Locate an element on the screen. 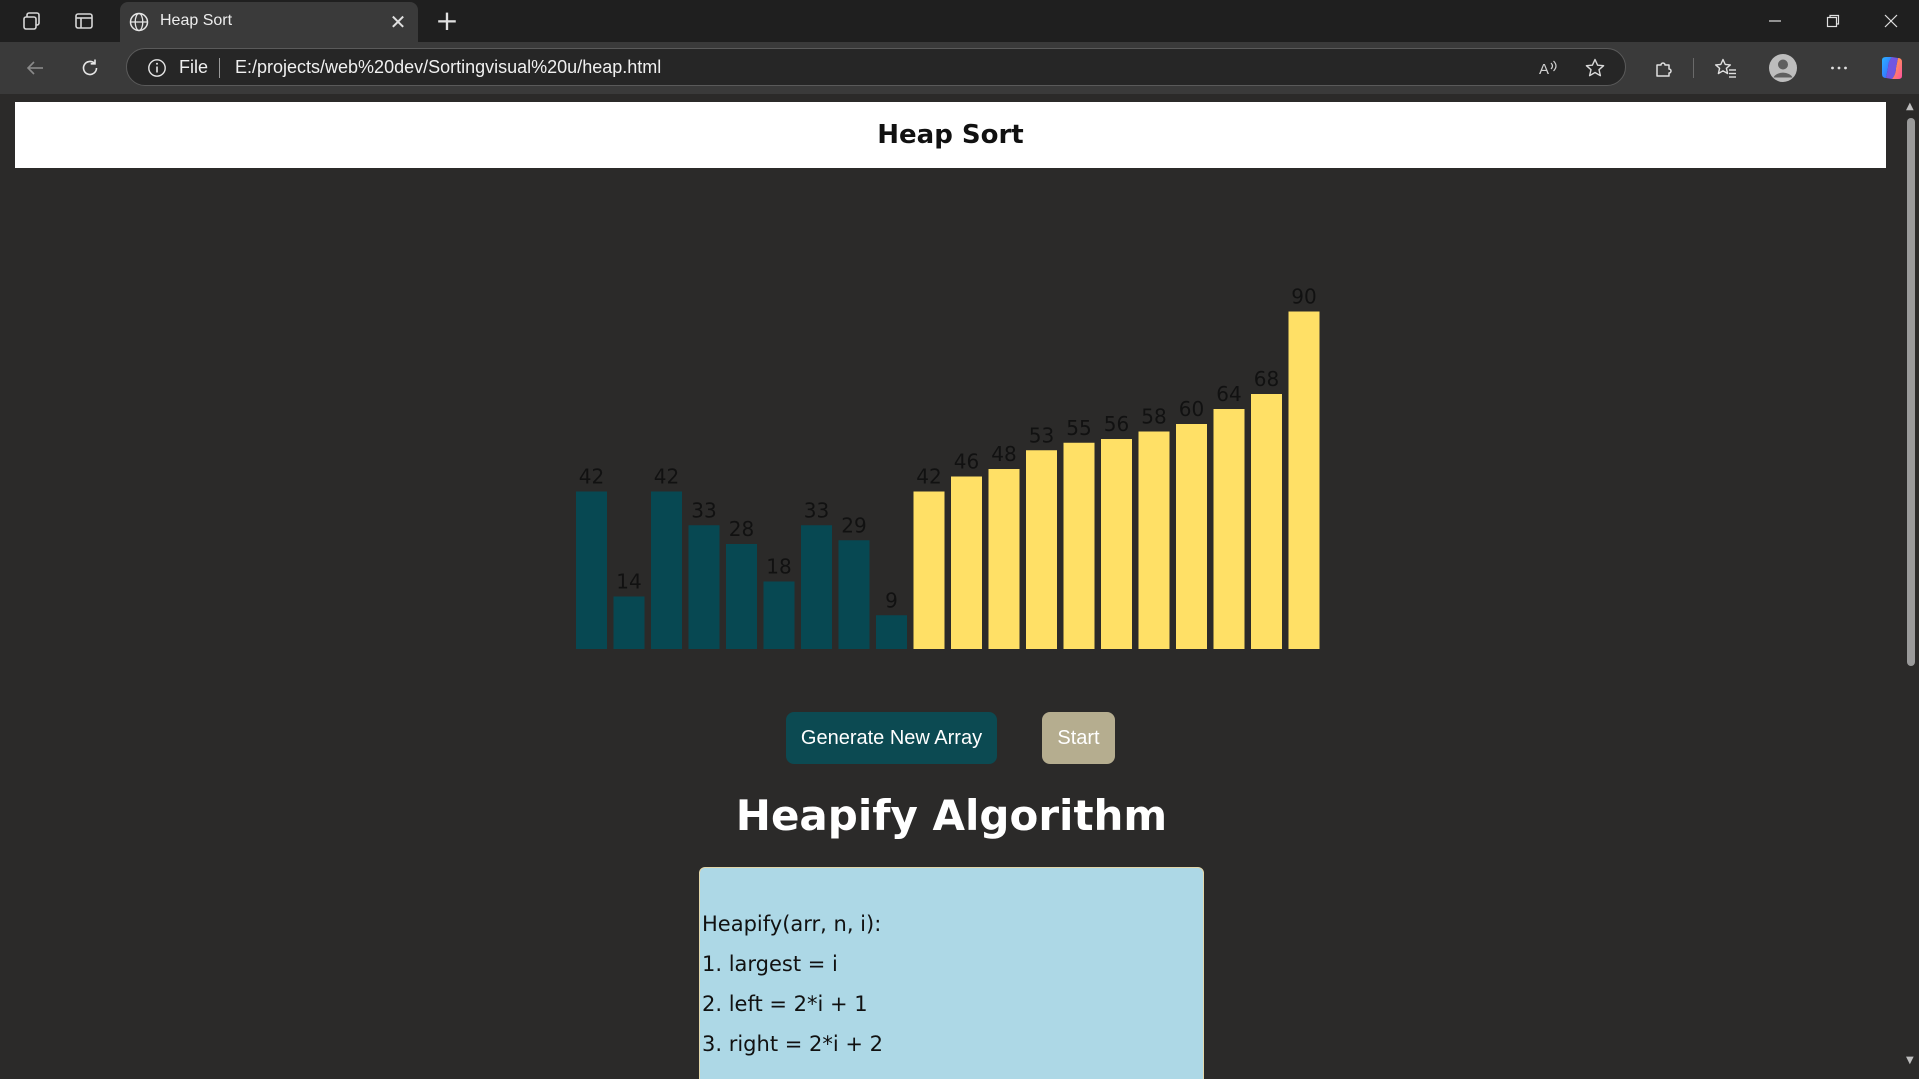 The height and width of the screenshot is (1079, 1919). bar-value-label: 55 is located at coordinates (1078, 428).